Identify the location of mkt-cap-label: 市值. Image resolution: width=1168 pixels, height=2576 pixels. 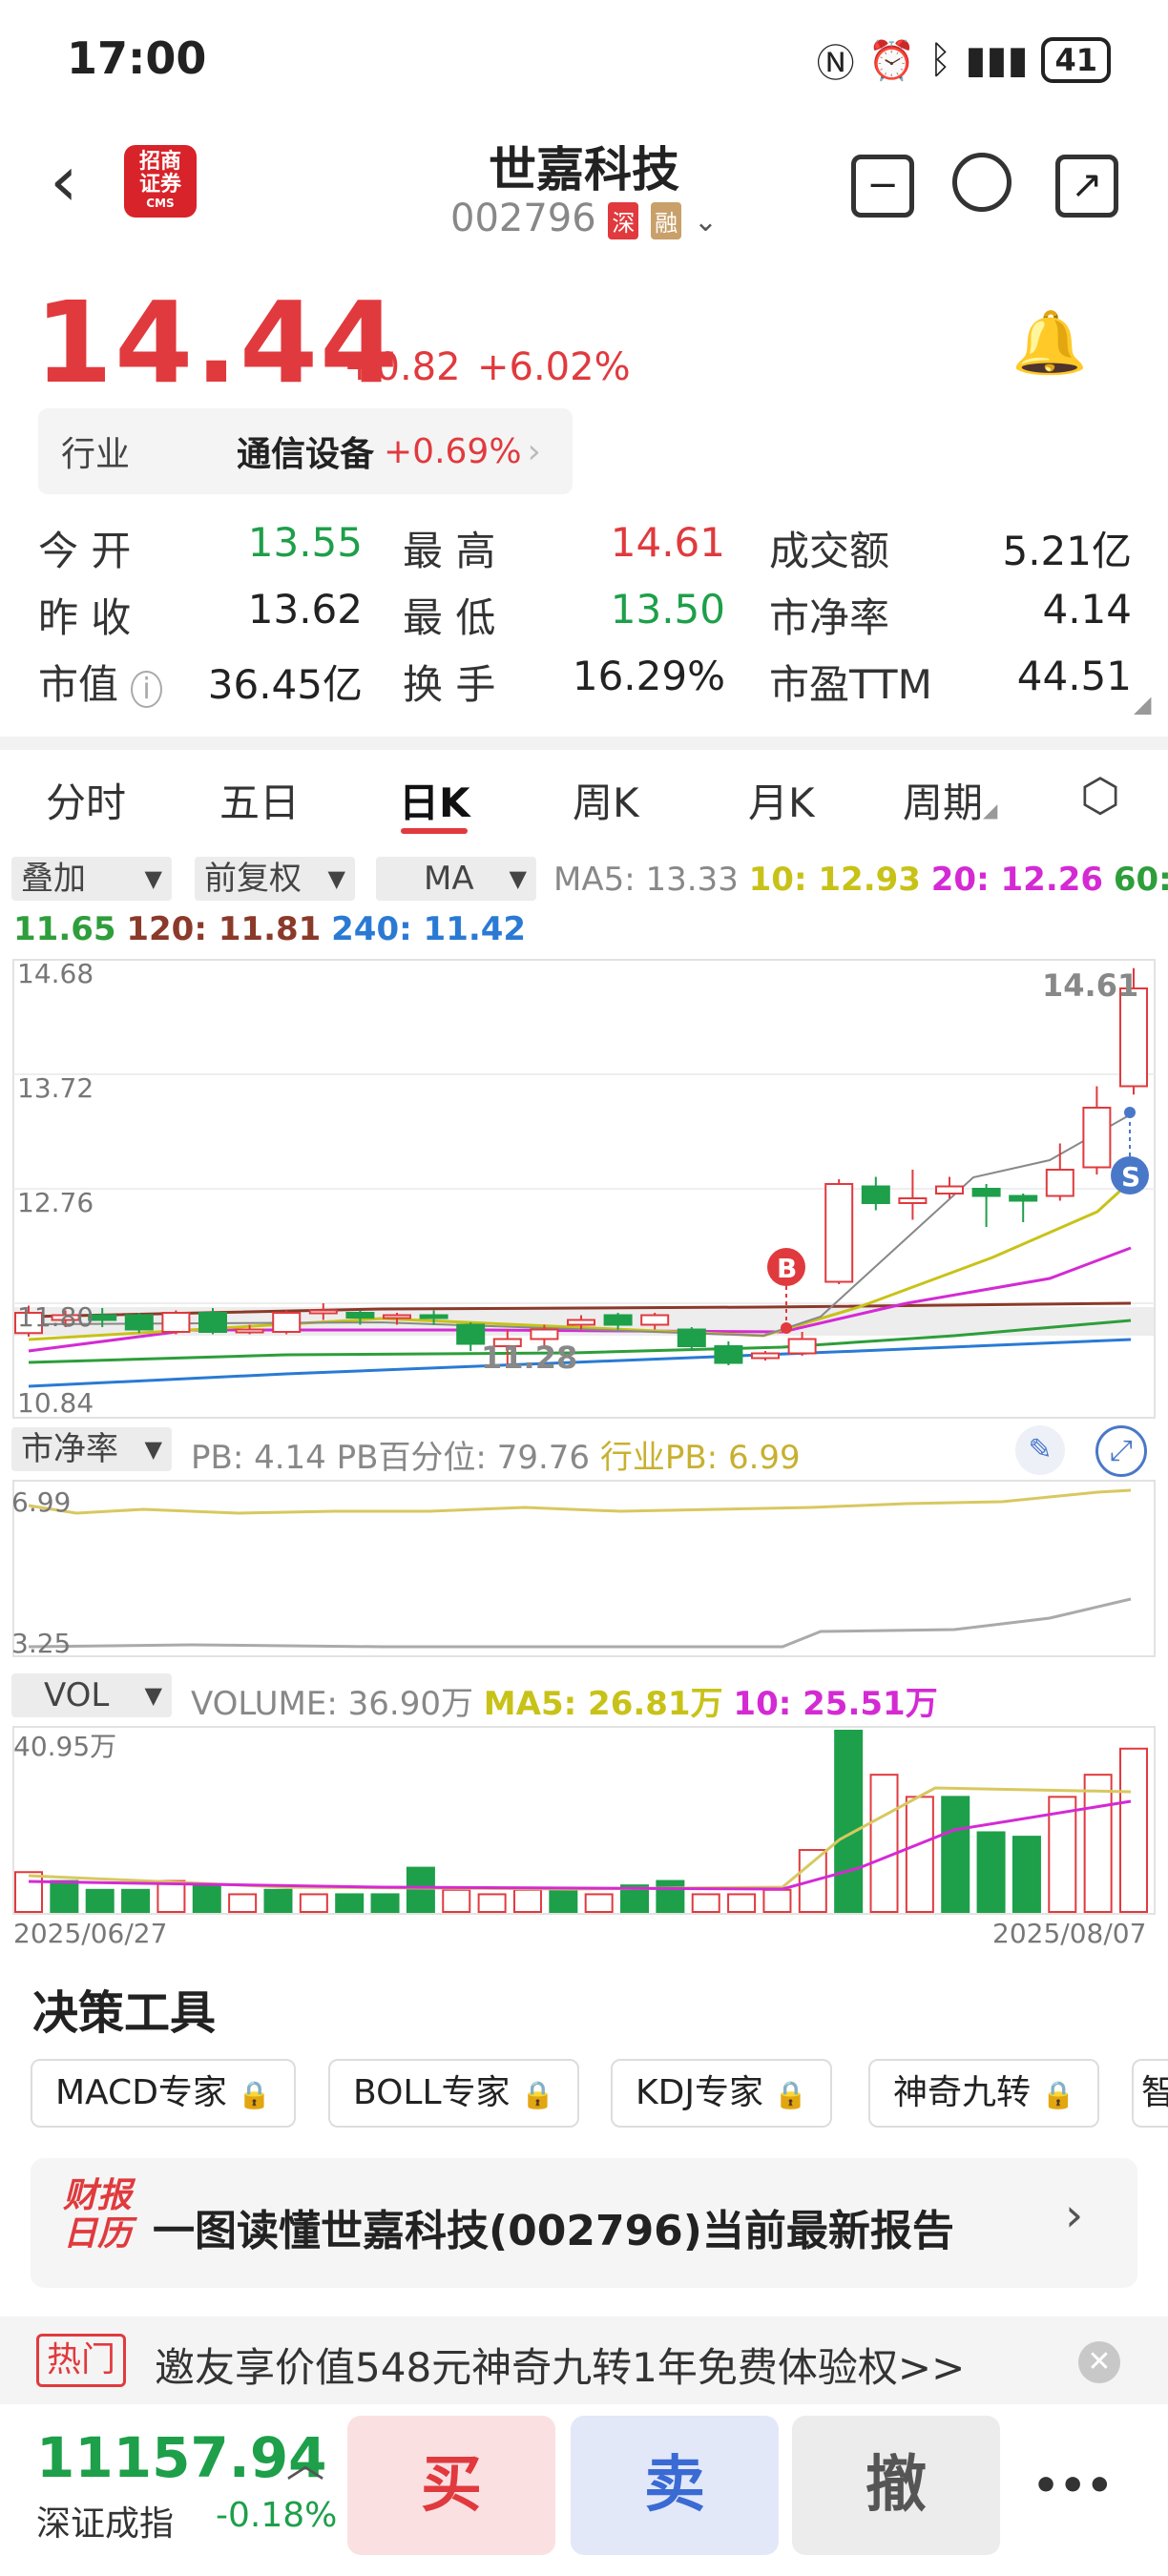
(78, 684).